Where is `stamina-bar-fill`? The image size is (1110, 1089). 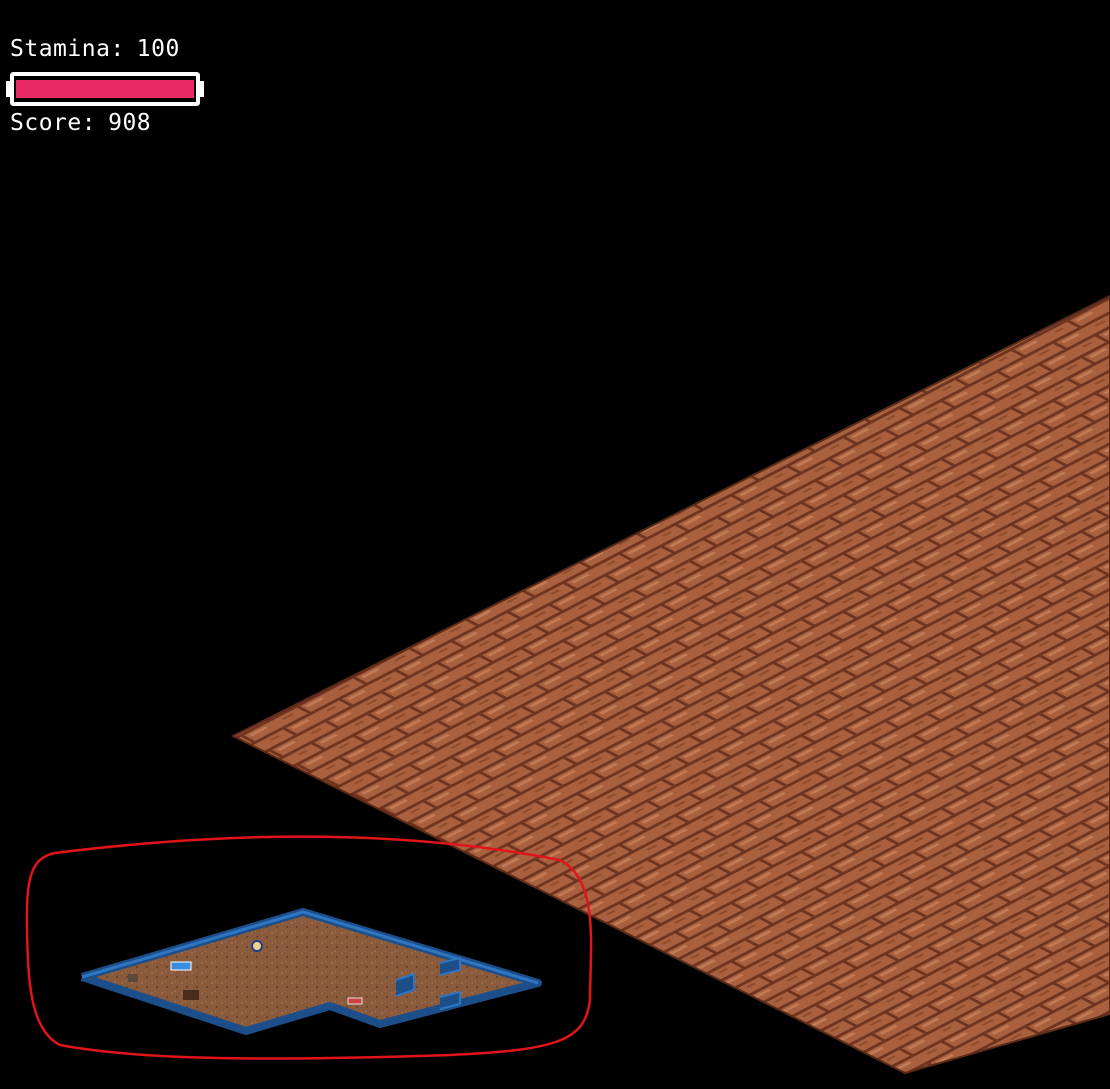 stamina-bar-fill is located at coordinates (105, 89).